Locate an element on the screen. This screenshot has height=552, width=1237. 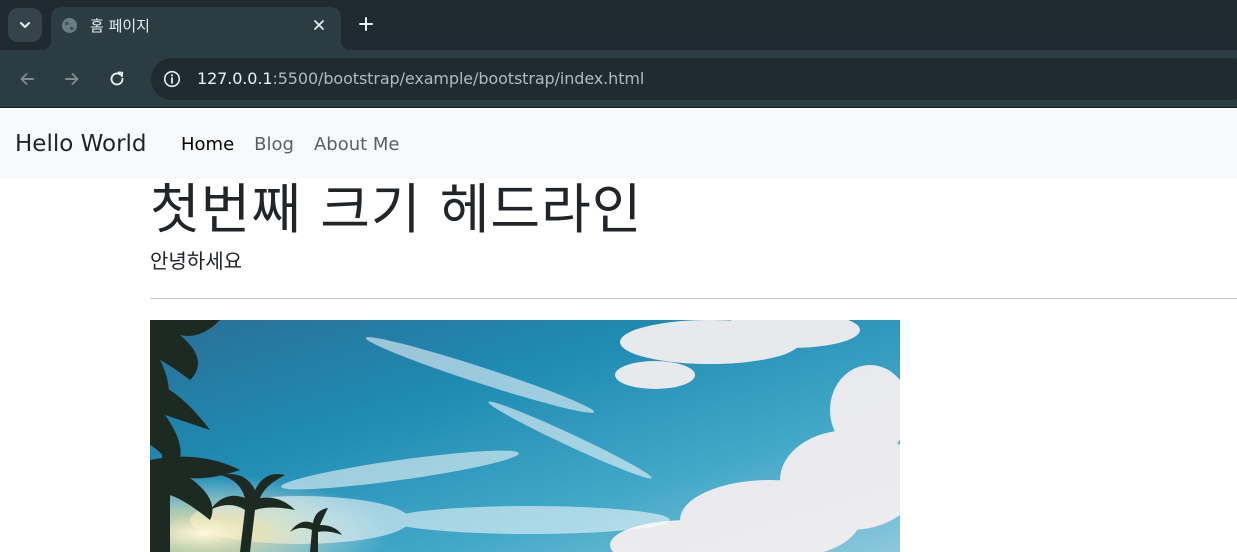
browser-tab: 홈 페이지 is located at coordinates (196, 28).